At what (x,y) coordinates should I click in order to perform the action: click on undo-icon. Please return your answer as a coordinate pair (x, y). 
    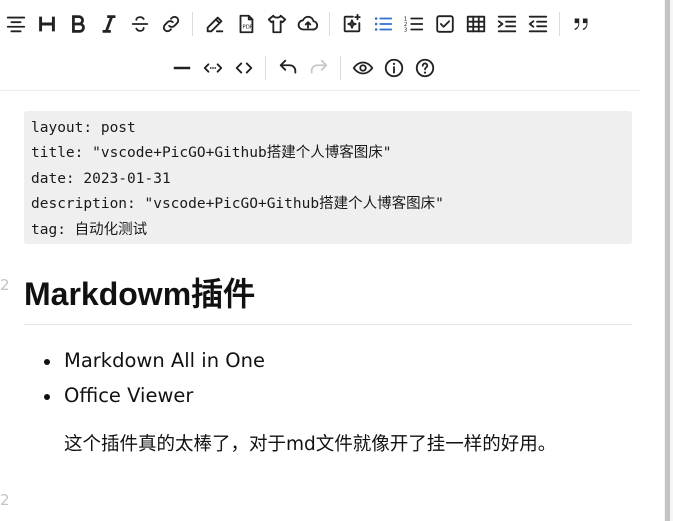
    Looking at the image, I should click on (287, 66).